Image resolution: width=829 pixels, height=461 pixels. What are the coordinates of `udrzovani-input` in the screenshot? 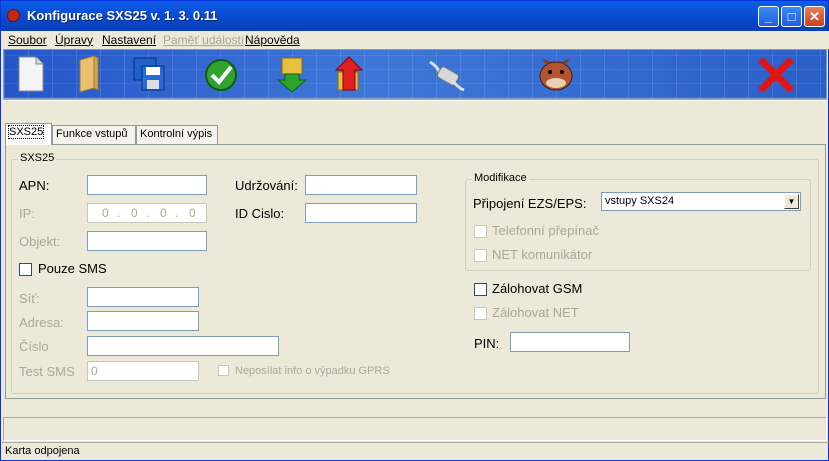 It's located at (361, 185).